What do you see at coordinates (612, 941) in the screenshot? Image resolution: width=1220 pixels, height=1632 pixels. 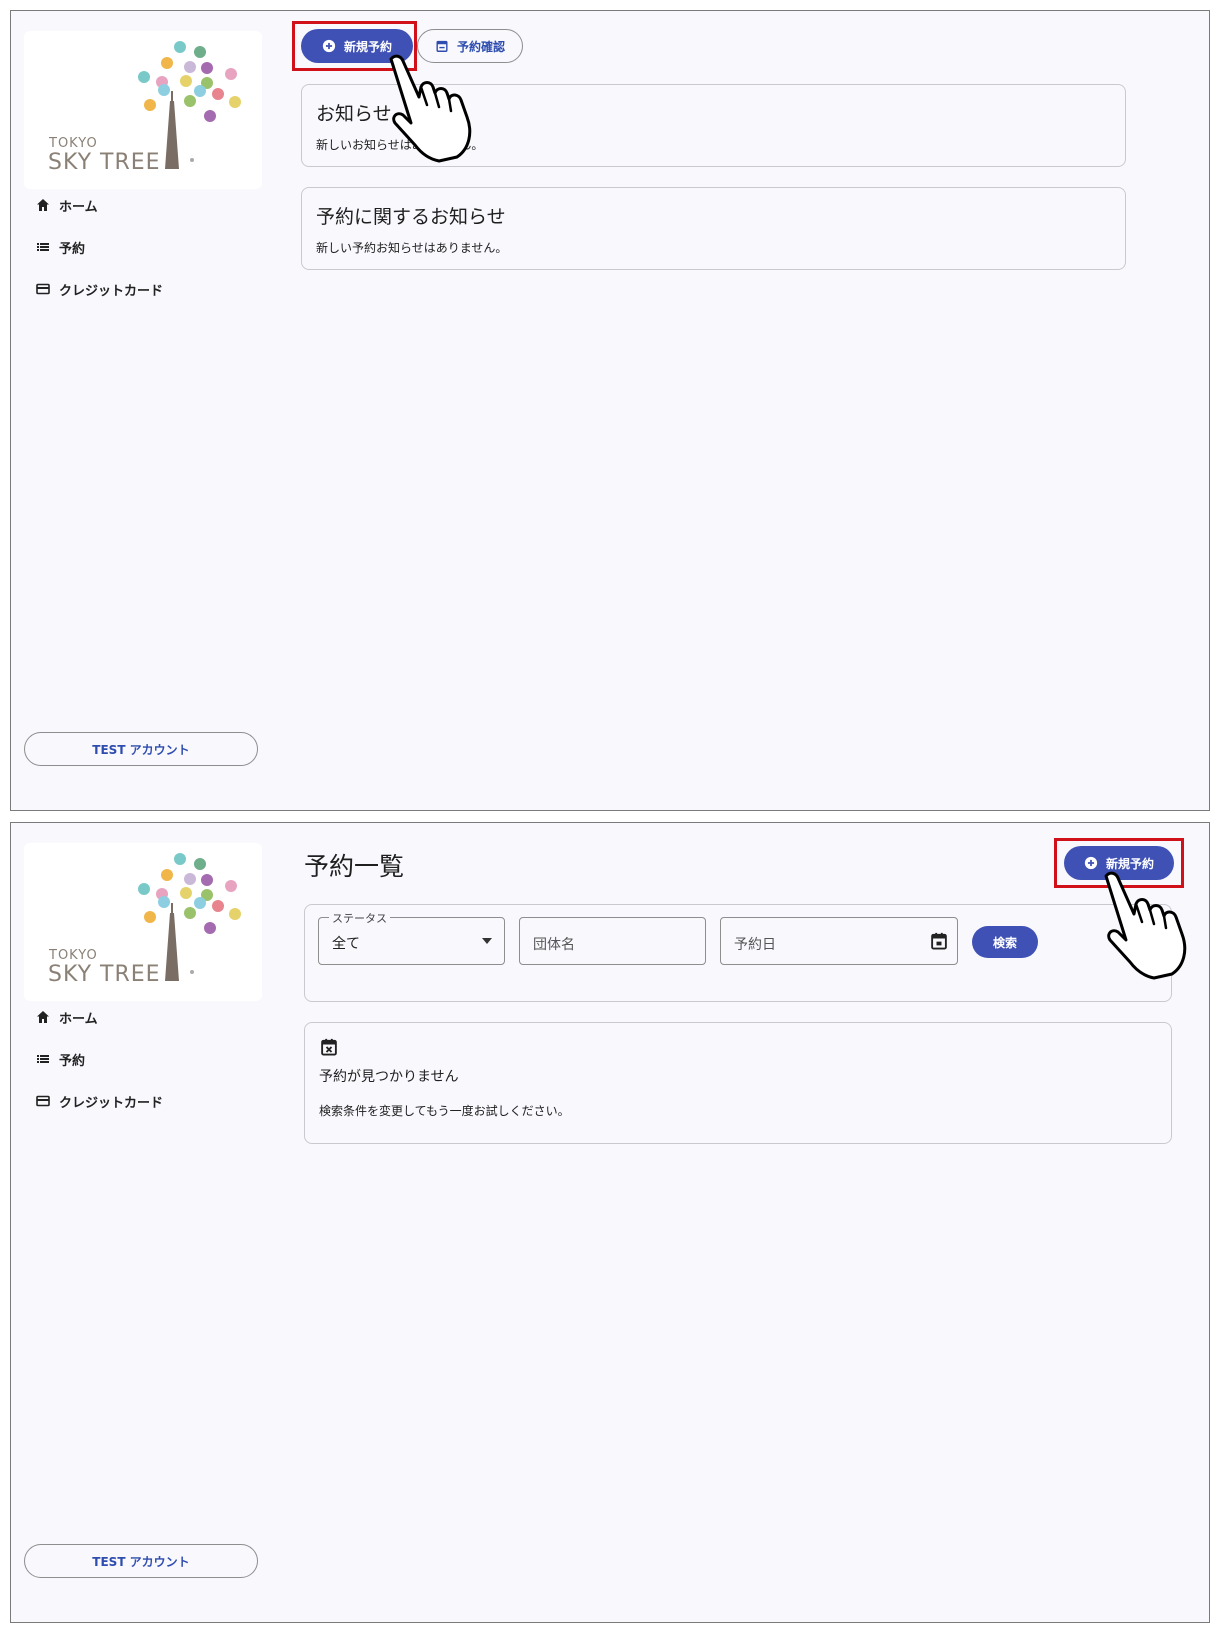 I see `group-name-input: 団体名` at bounding box center [612, 941].